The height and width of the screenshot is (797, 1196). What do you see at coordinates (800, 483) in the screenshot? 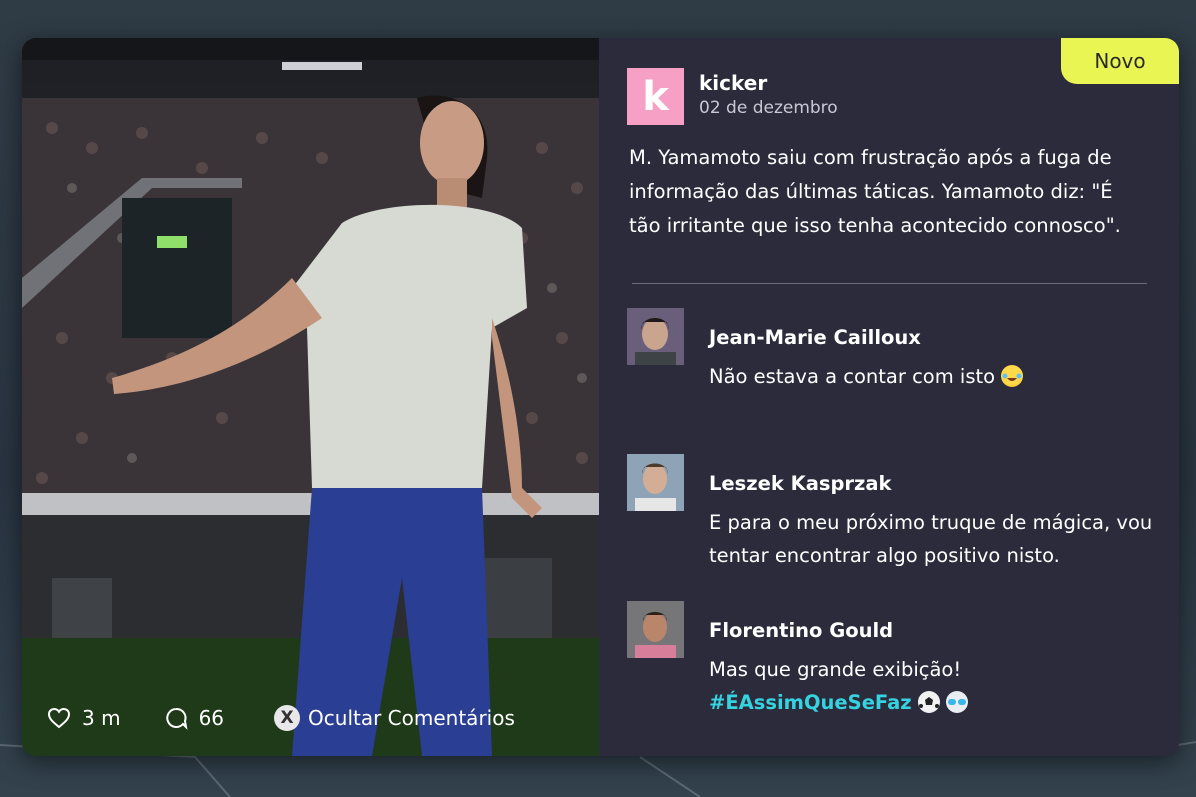
I see `comment-author: Leszek Kasprzak` at bounding box center [800, 483].